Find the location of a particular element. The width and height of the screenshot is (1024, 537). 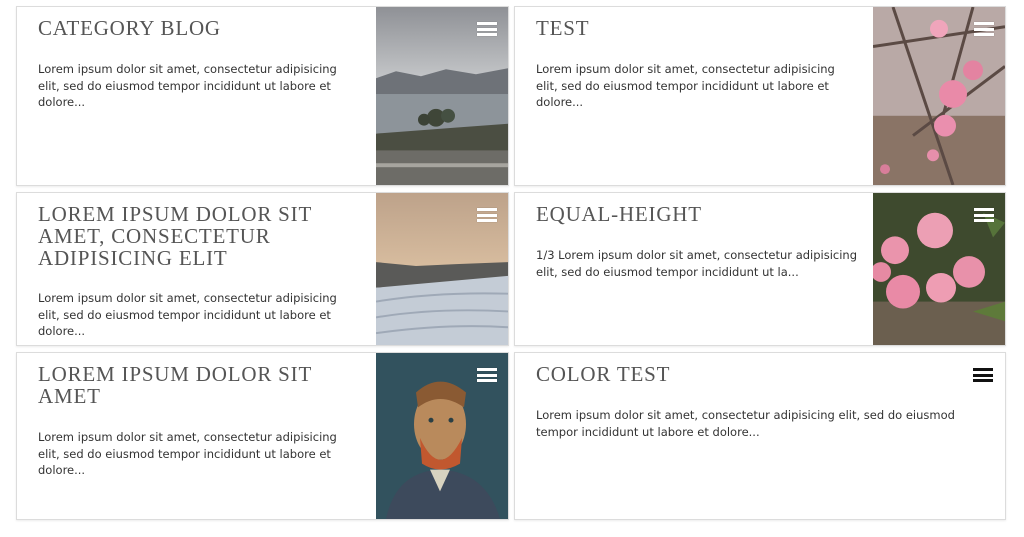

card-title: EQUAL-HEIGHT is located at coordinates (701, 214).